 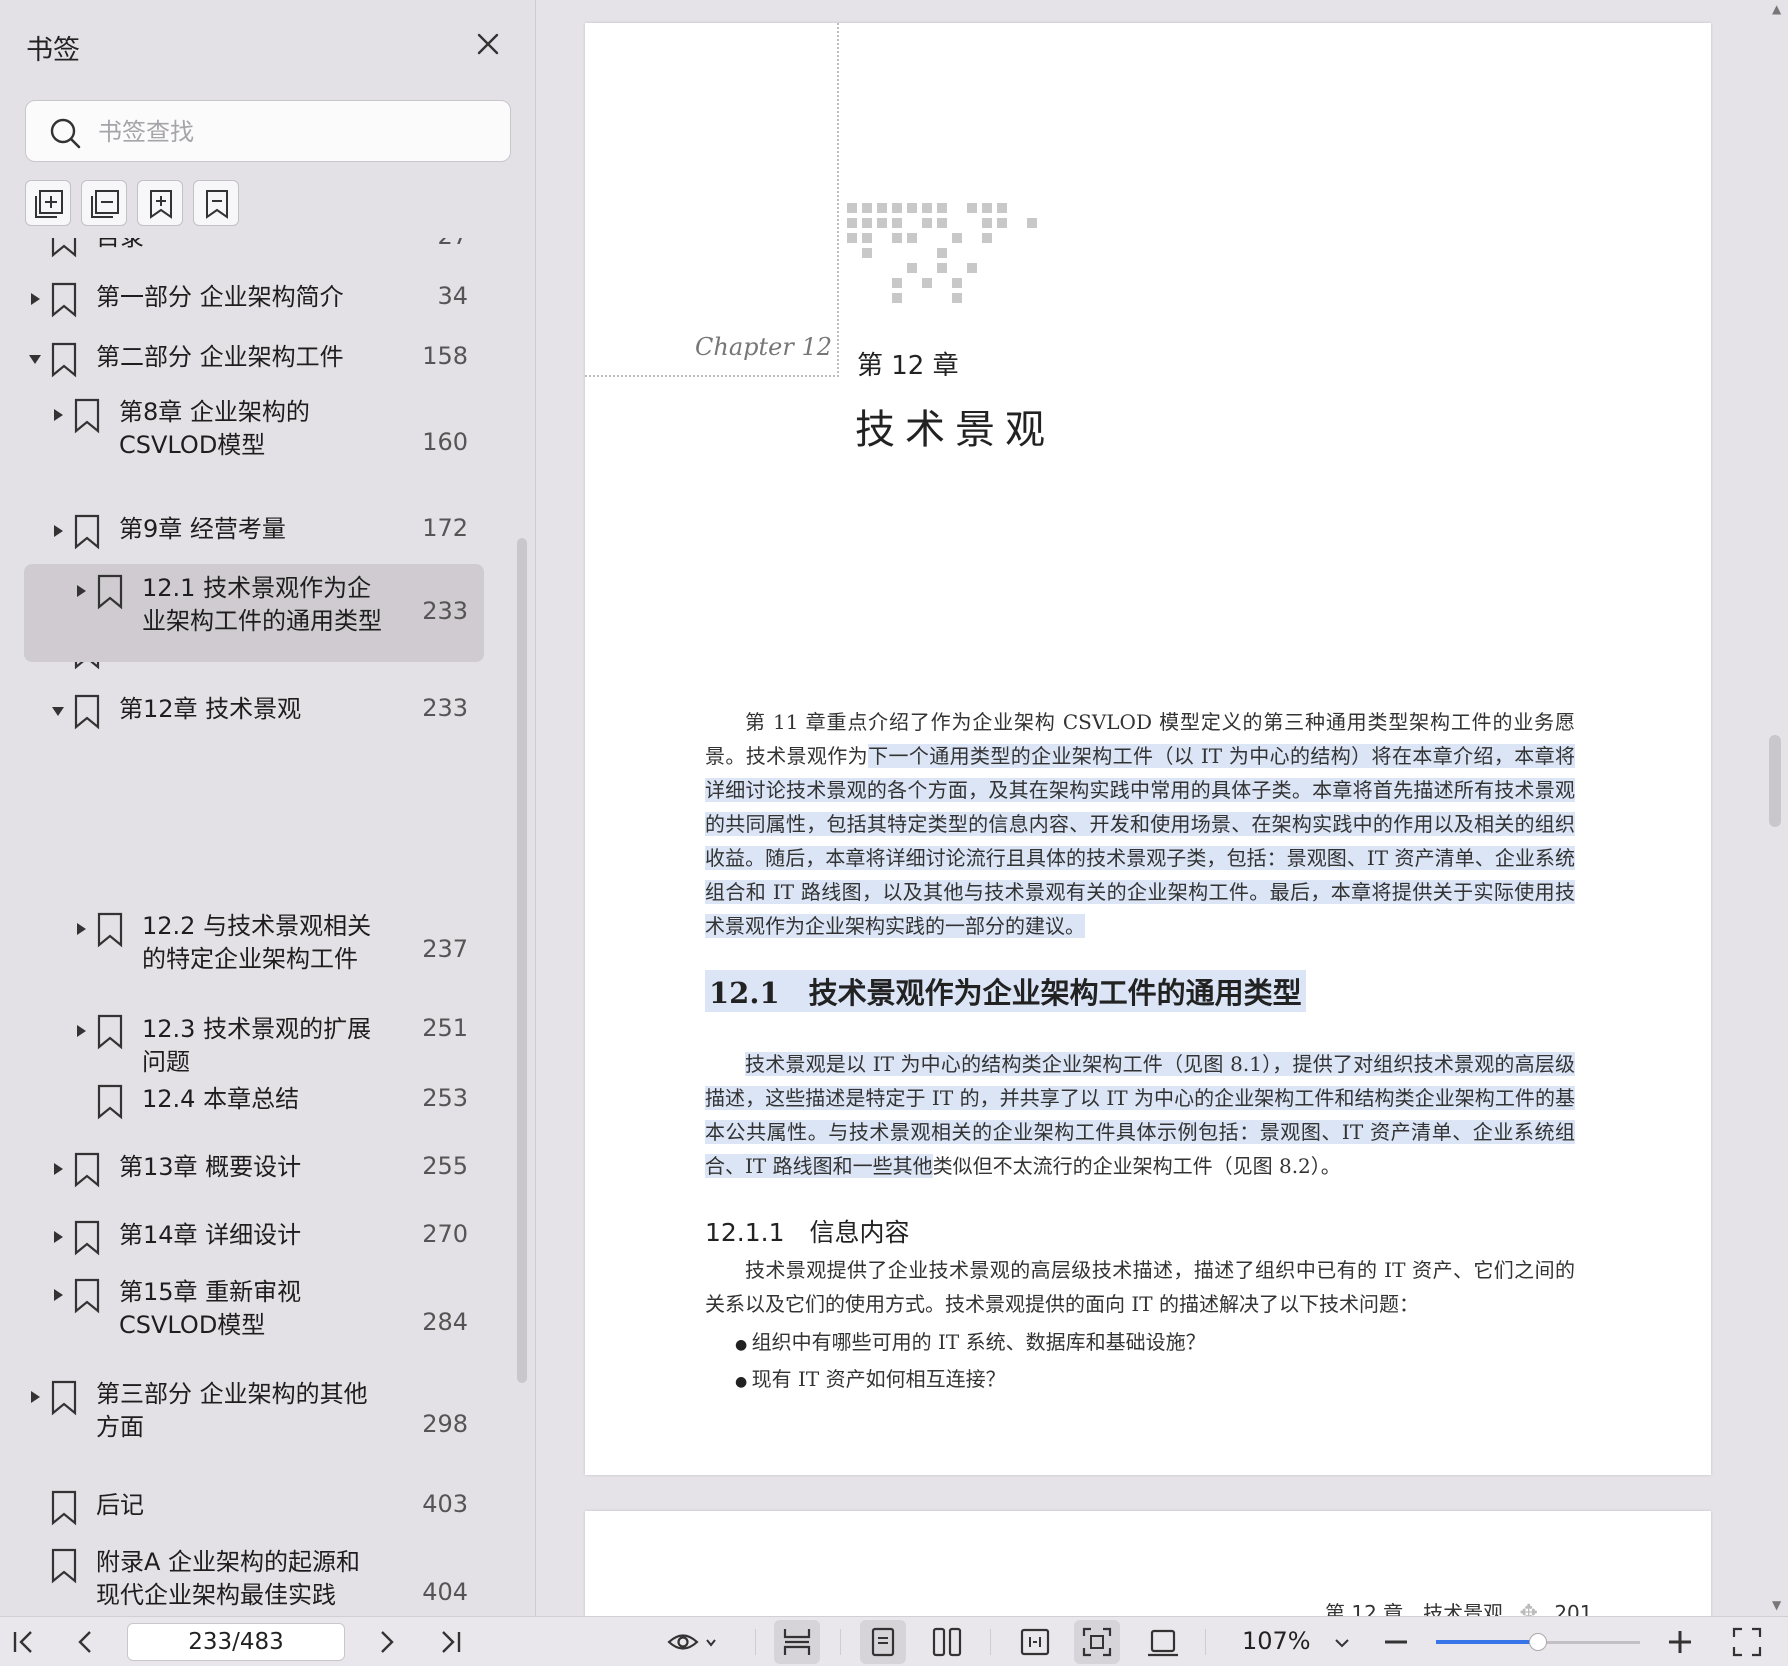 What do you see at coordinates (262, 604) in the screenshot?
I see `bookmark-label: 12.1 技术景观作为企业架构工件的通用类型` at bounding box center [262, 604].